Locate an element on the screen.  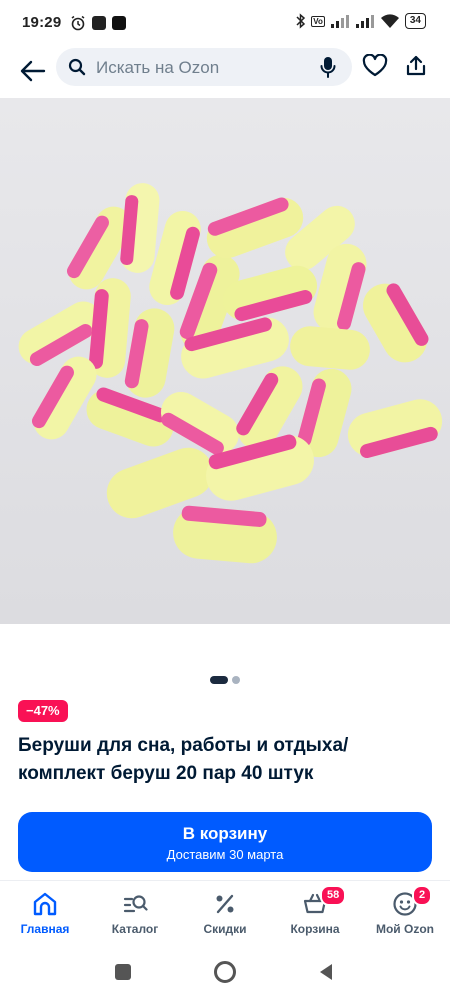
top-header: Искать на Ozon is located at coordinates (225, 71).